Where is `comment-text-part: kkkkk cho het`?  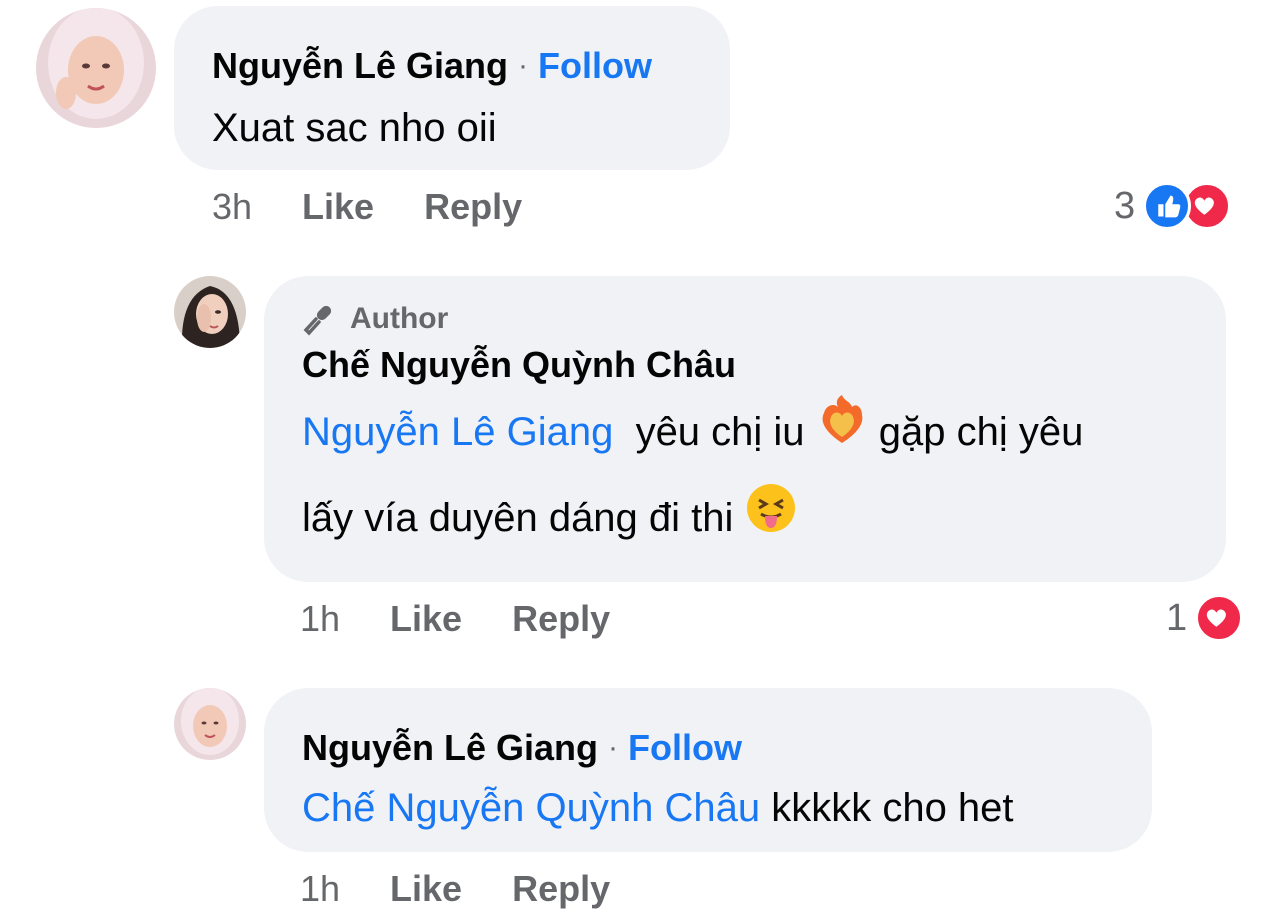
comment-text-part: kkkkk cho het is located at coordinates (892, 808).